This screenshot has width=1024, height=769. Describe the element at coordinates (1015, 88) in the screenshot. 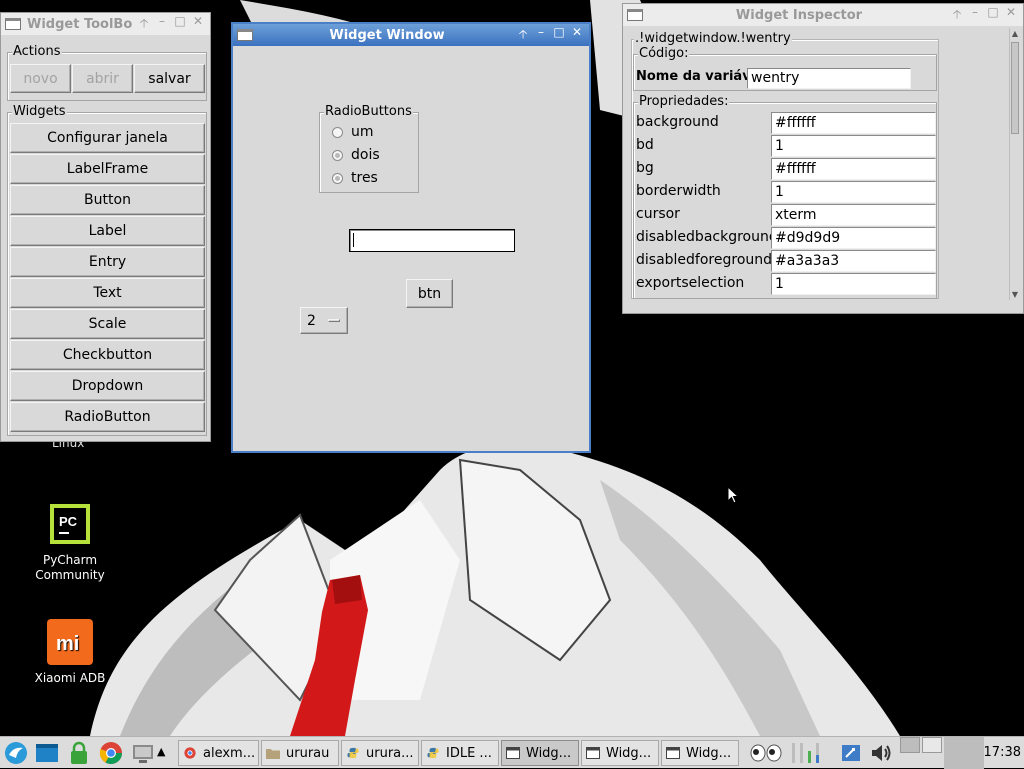

I see `scrollbar-thumb` at that location.